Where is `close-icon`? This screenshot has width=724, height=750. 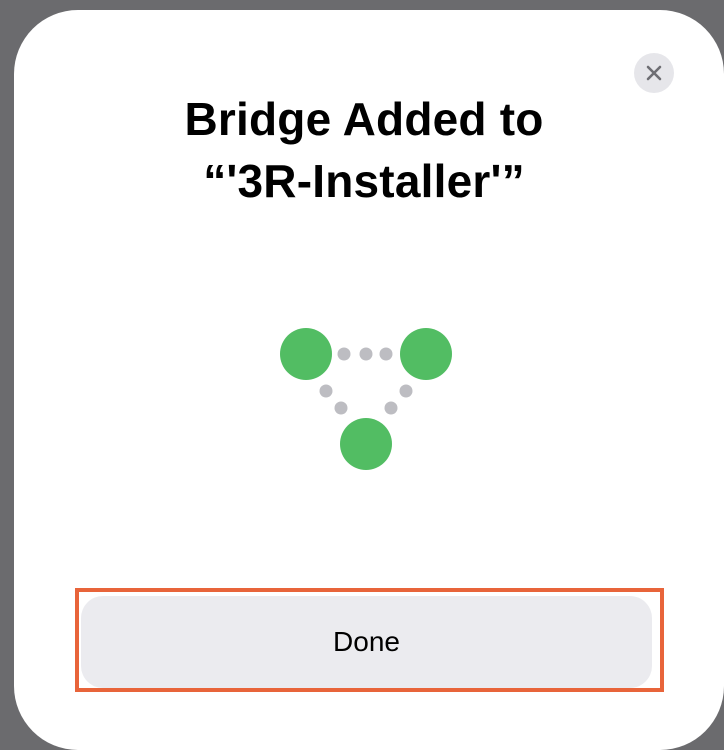 close-icon is located at coordinates (654, 73).